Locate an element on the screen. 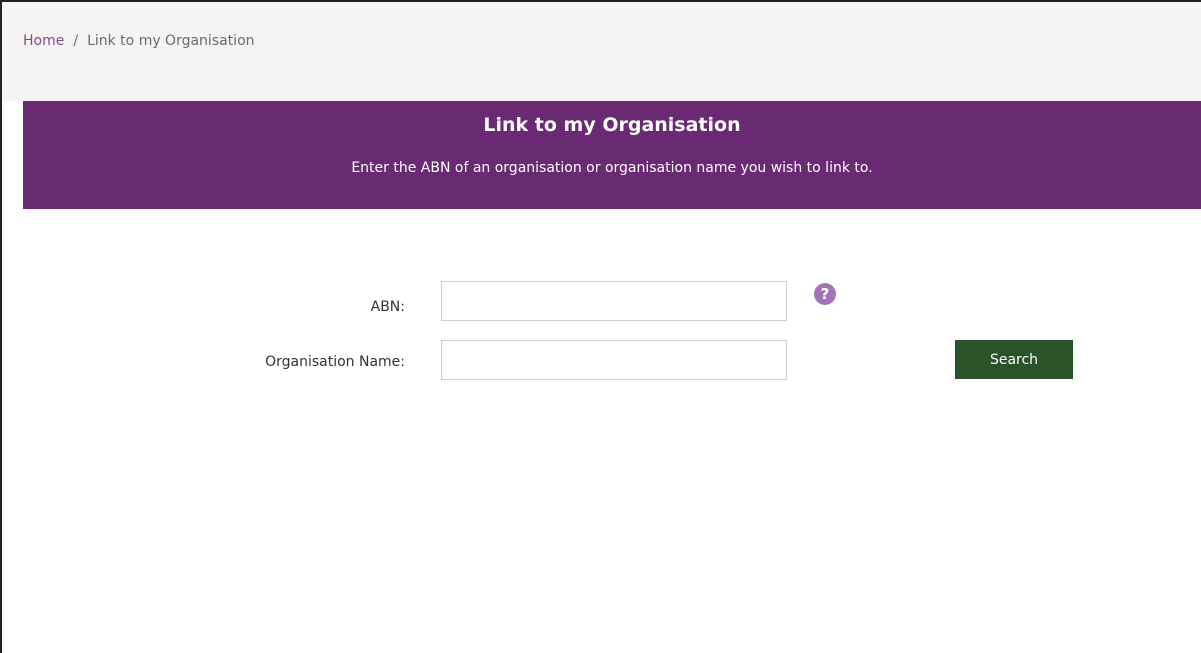  breadcrumb: Home / Link to my Organisation is located at coordinates (139, 41).